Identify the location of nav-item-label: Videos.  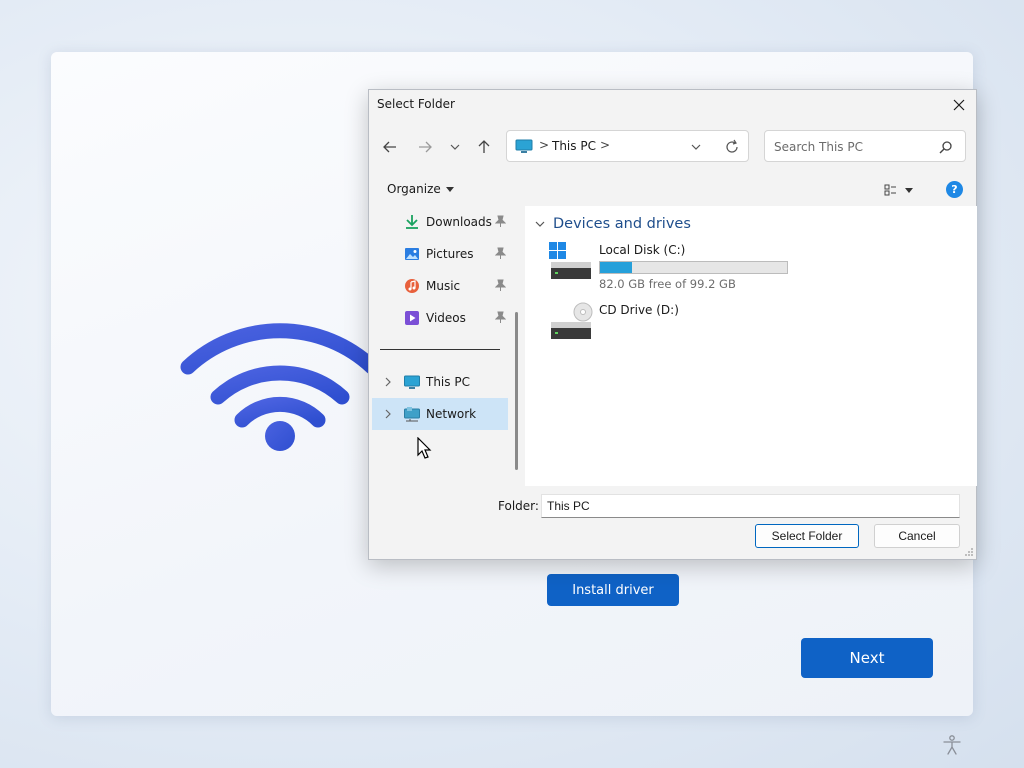
(446, 318).